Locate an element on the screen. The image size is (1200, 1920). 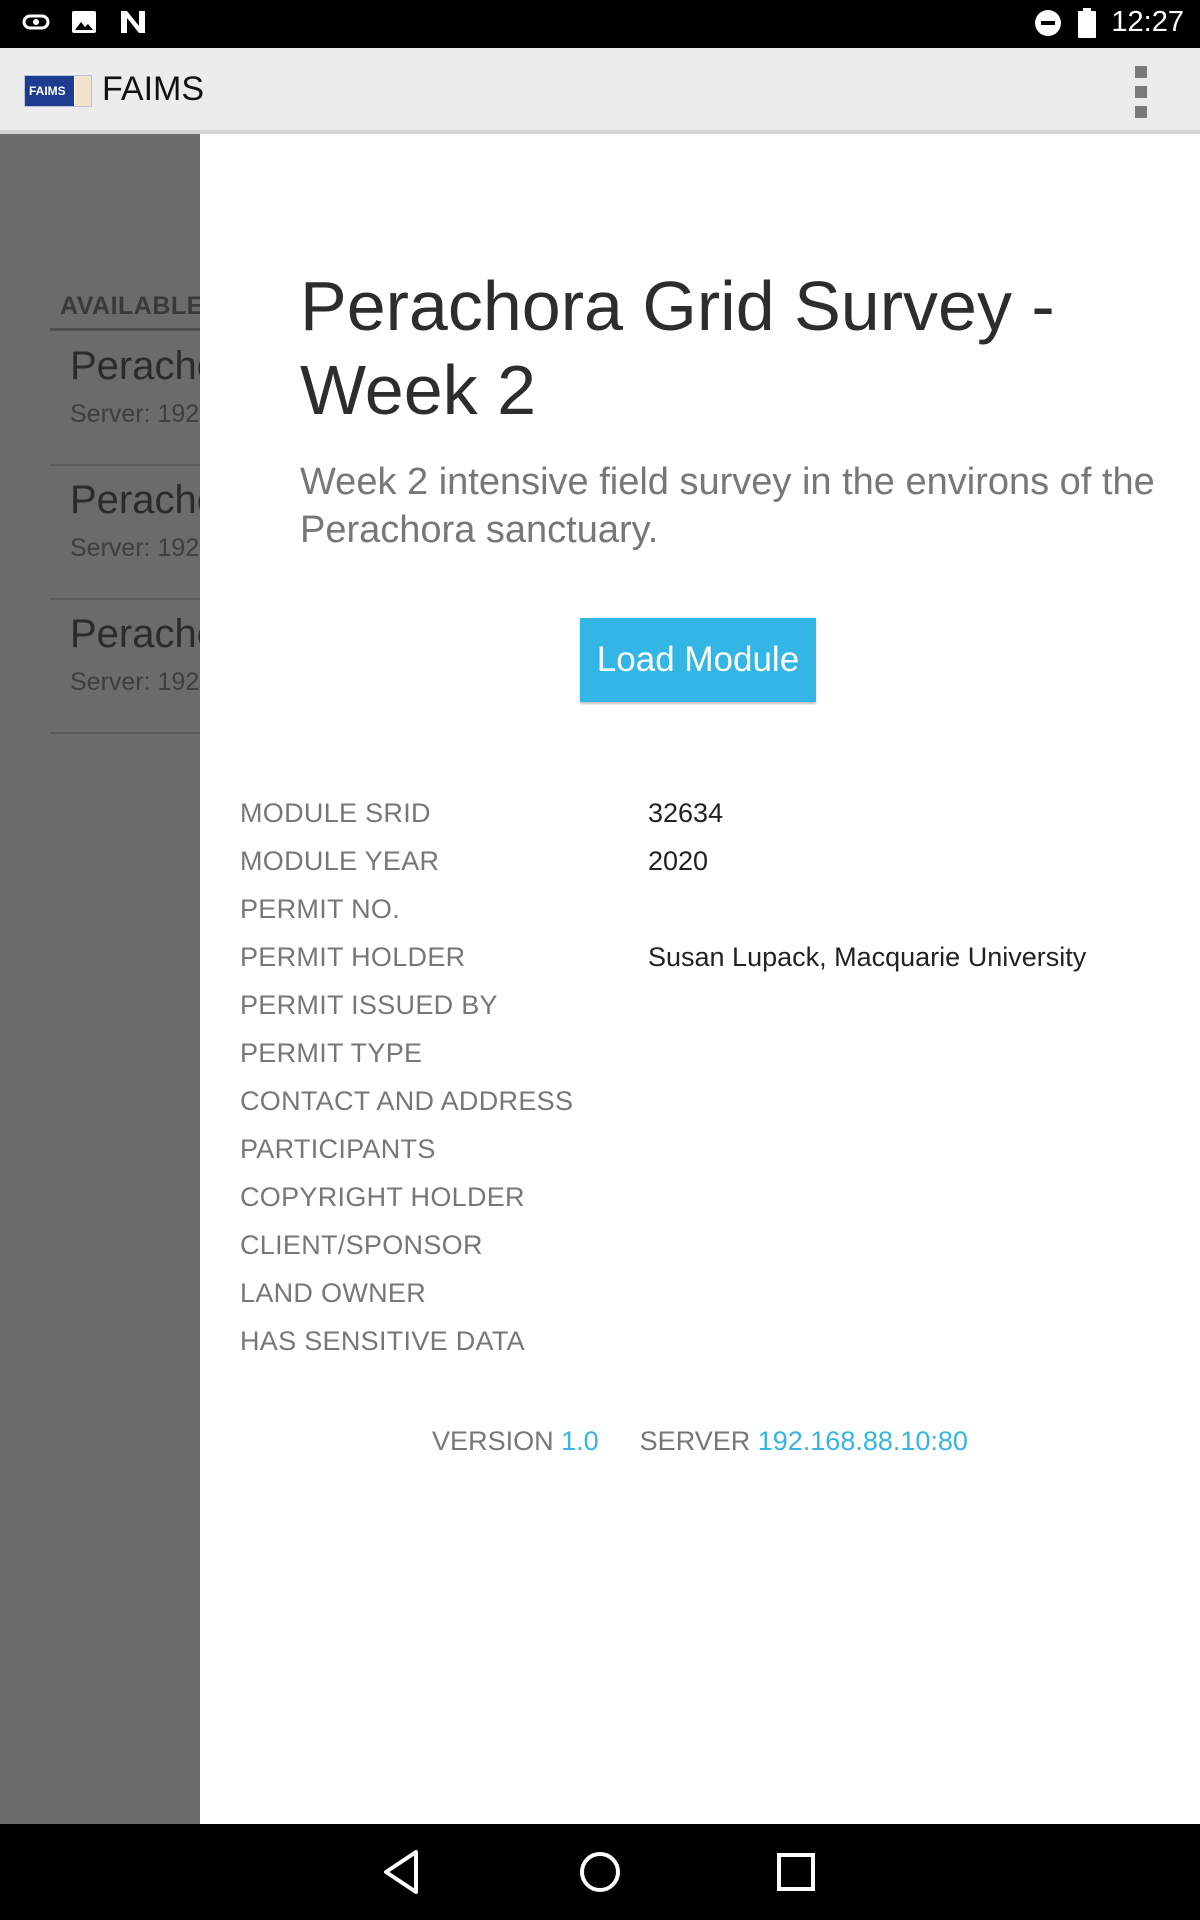
metadata-row-permit-type: PERMIT TYPE is located at coordinates (700, 1062).